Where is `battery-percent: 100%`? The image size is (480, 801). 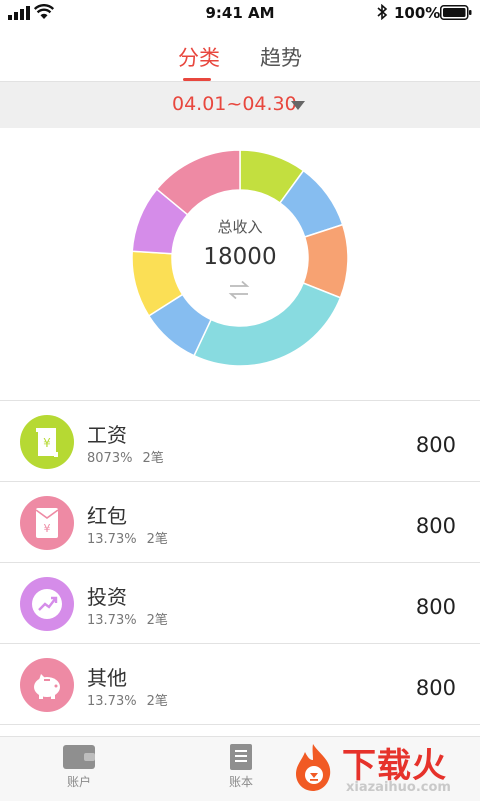 battery-percent: 100% is located at coordinates (417, 13).